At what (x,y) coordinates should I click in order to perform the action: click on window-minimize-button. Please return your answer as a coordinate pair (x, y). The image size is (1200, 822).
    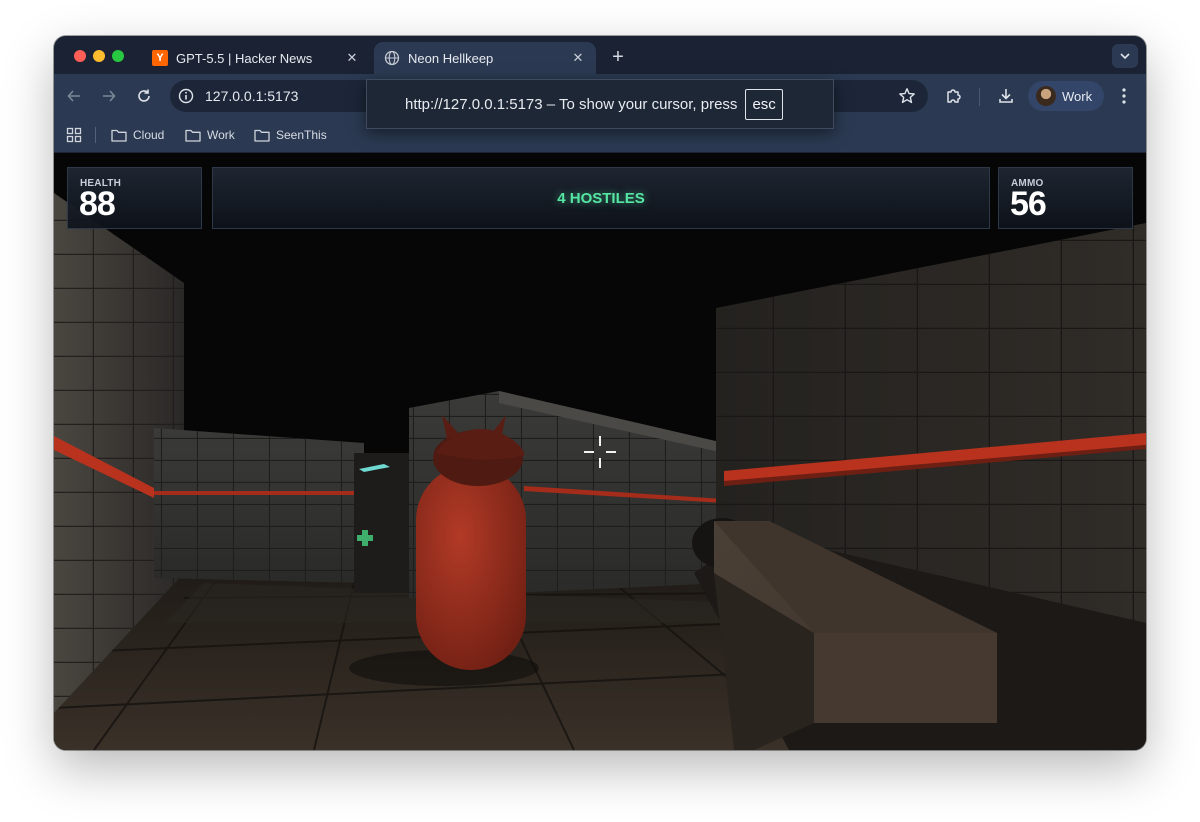
    Looking at the image, I should click on (99, 56).